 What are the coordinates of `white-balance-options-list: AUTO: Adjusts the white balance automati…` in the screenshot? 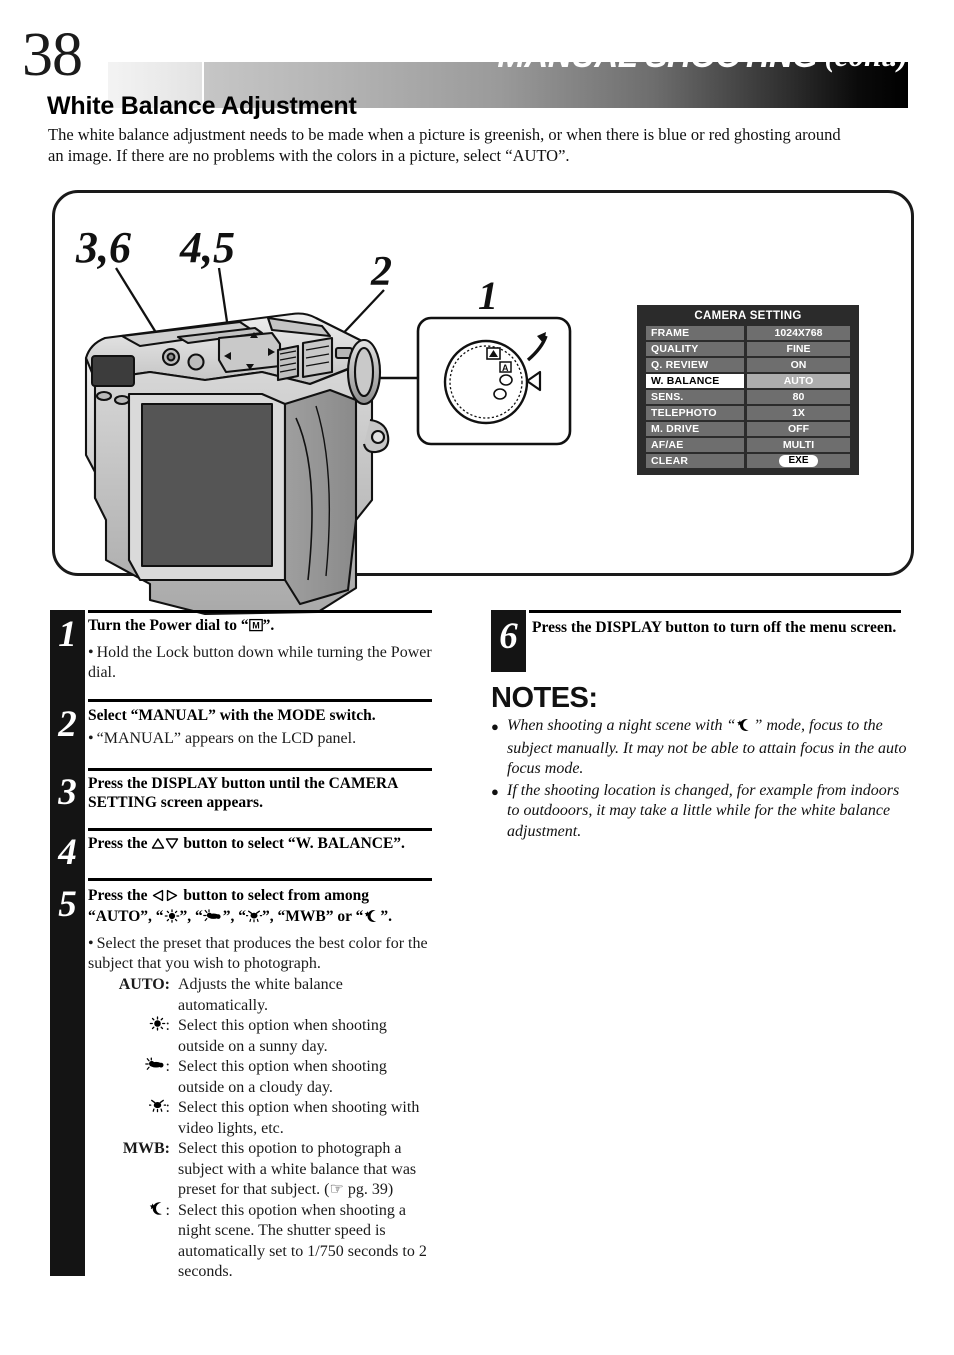 It's located at (271, 1129).